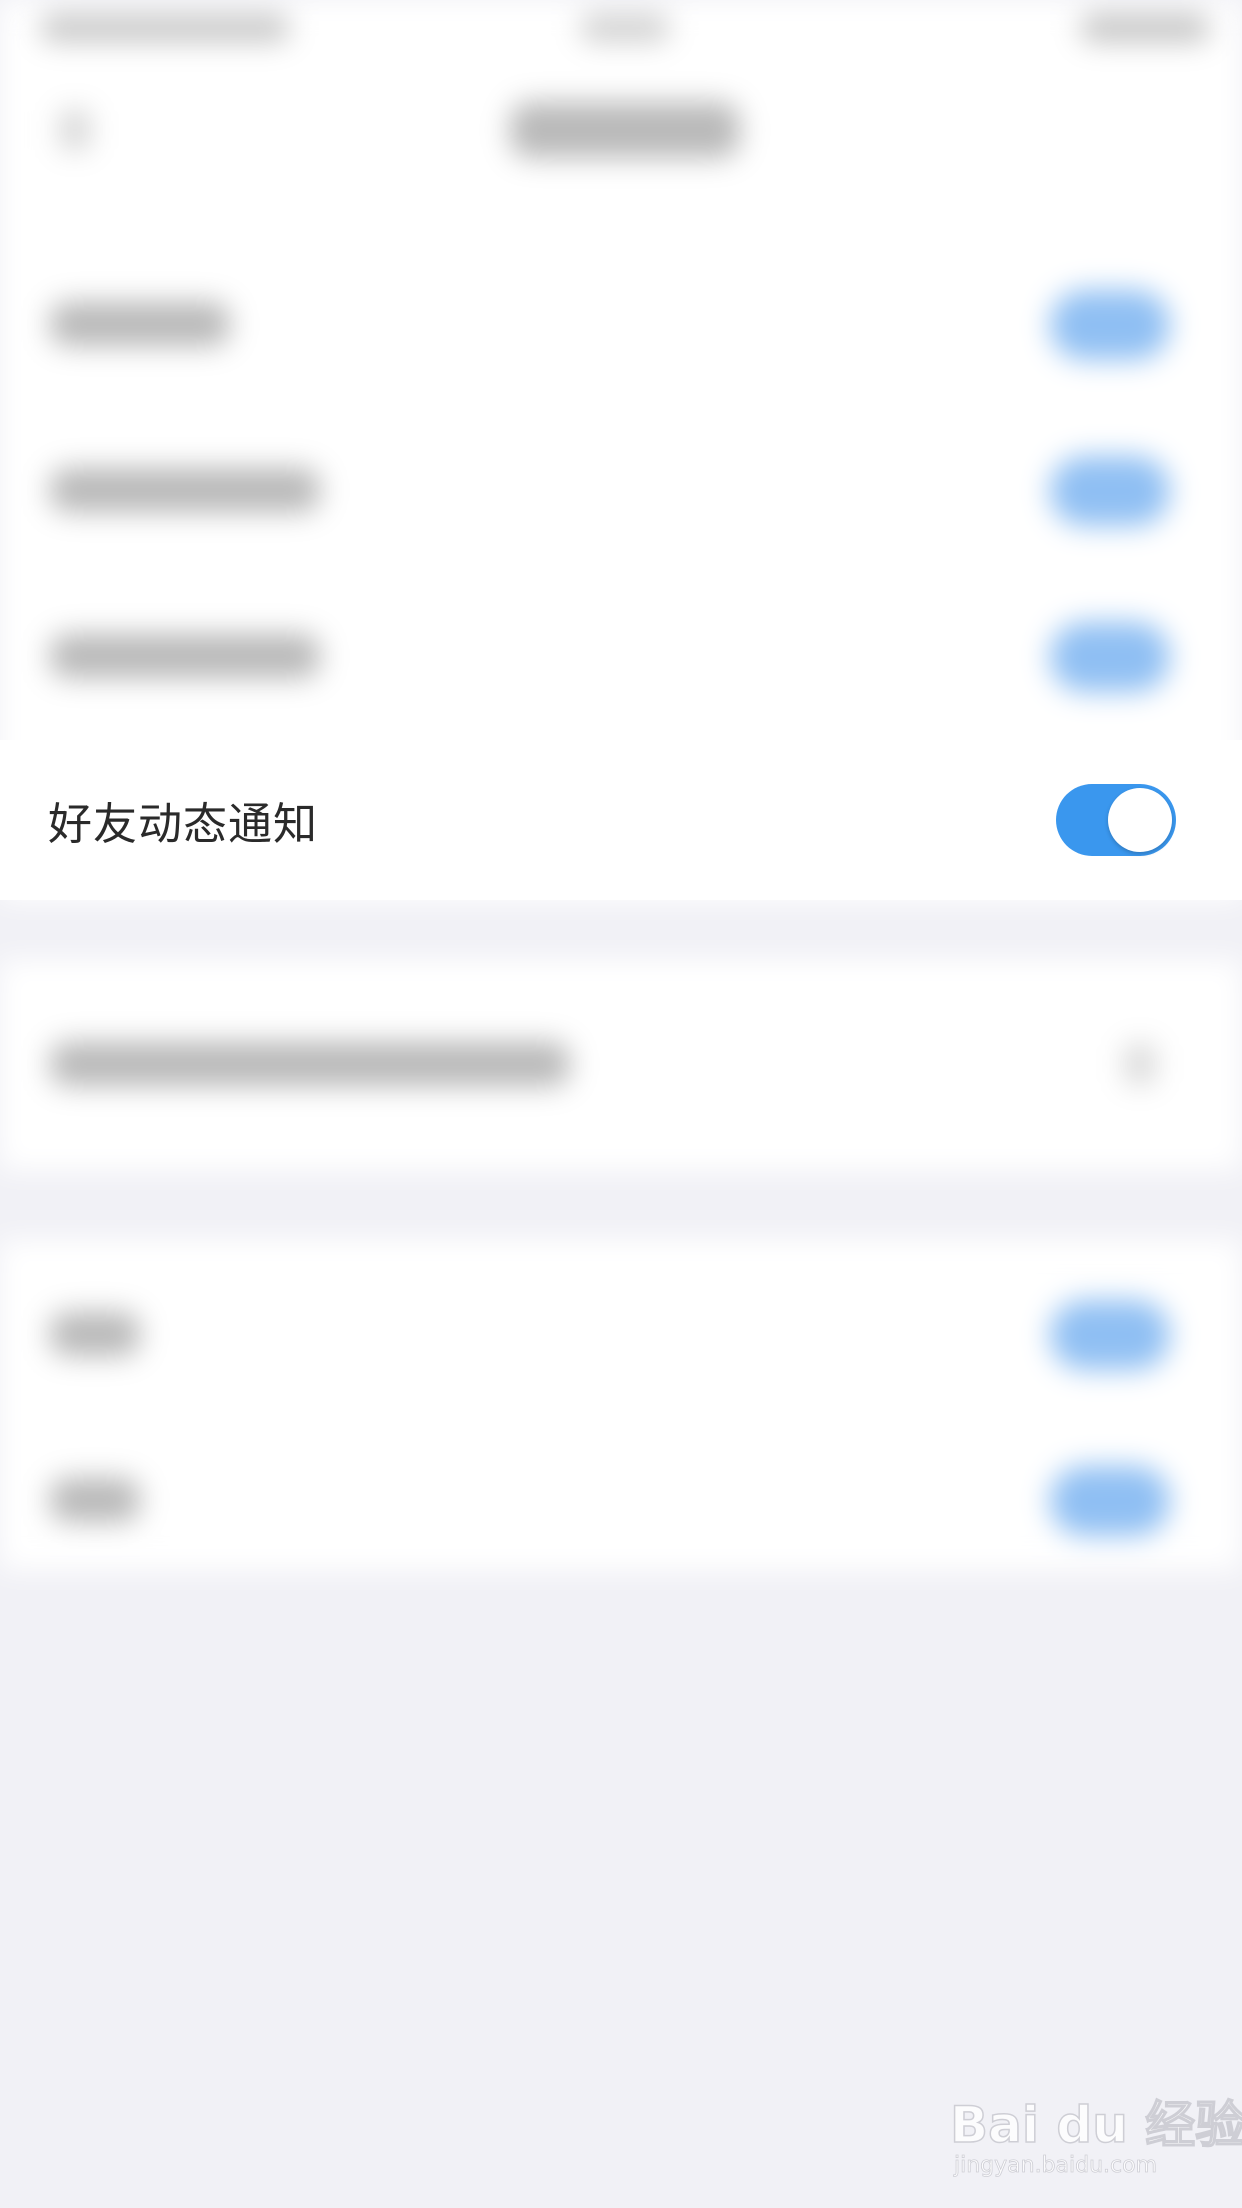 Image resolution: width=1242 pixels, height=2208 pixels. Describe the element at coordinates (165, 28) in the screenshot. I see `status-bar-carrier` at that location.